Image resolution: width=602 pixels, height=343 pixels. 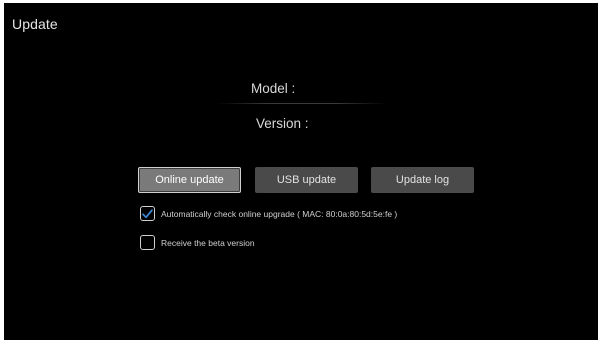 I want to click on usb-update-button: USB update, so click(x=306, y=180).